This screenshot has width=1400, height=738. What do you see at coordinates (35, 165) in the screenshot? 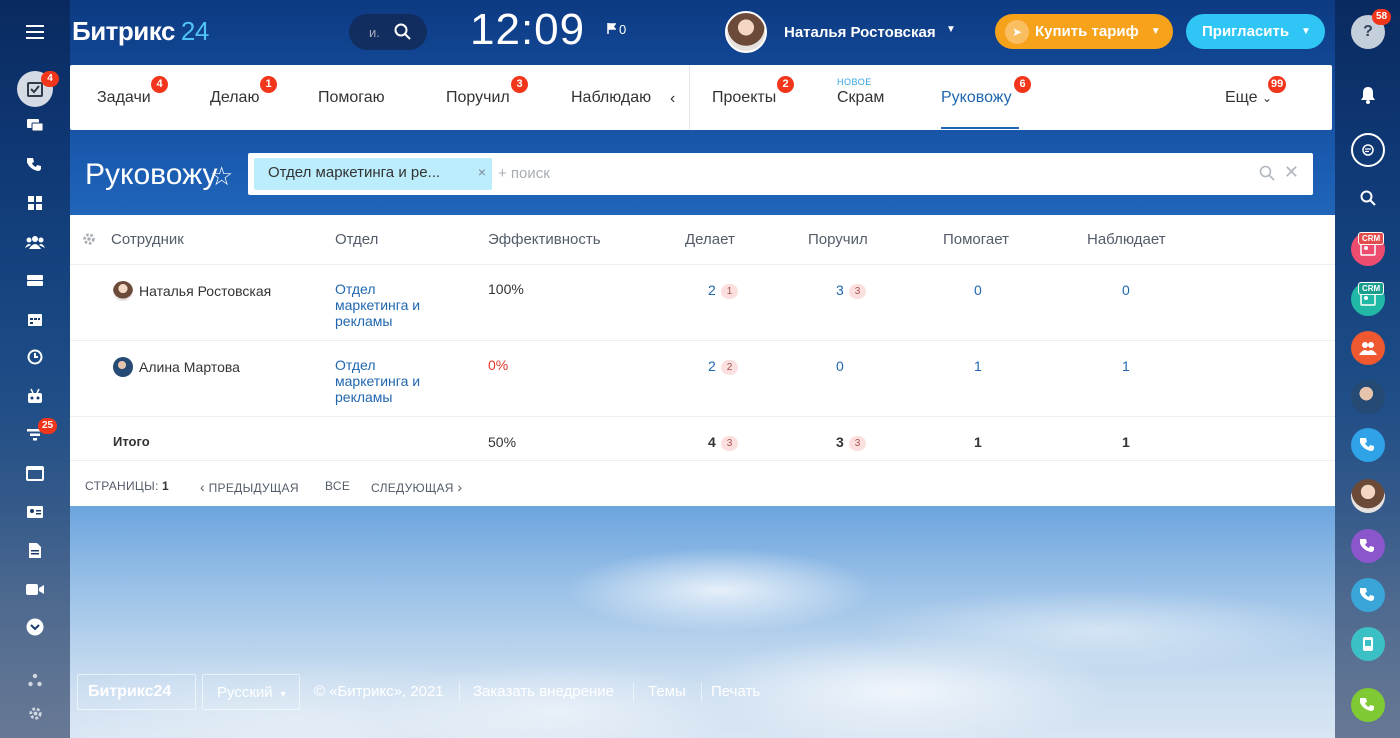
I see `phone-icon` at bounding box center [35, 165].